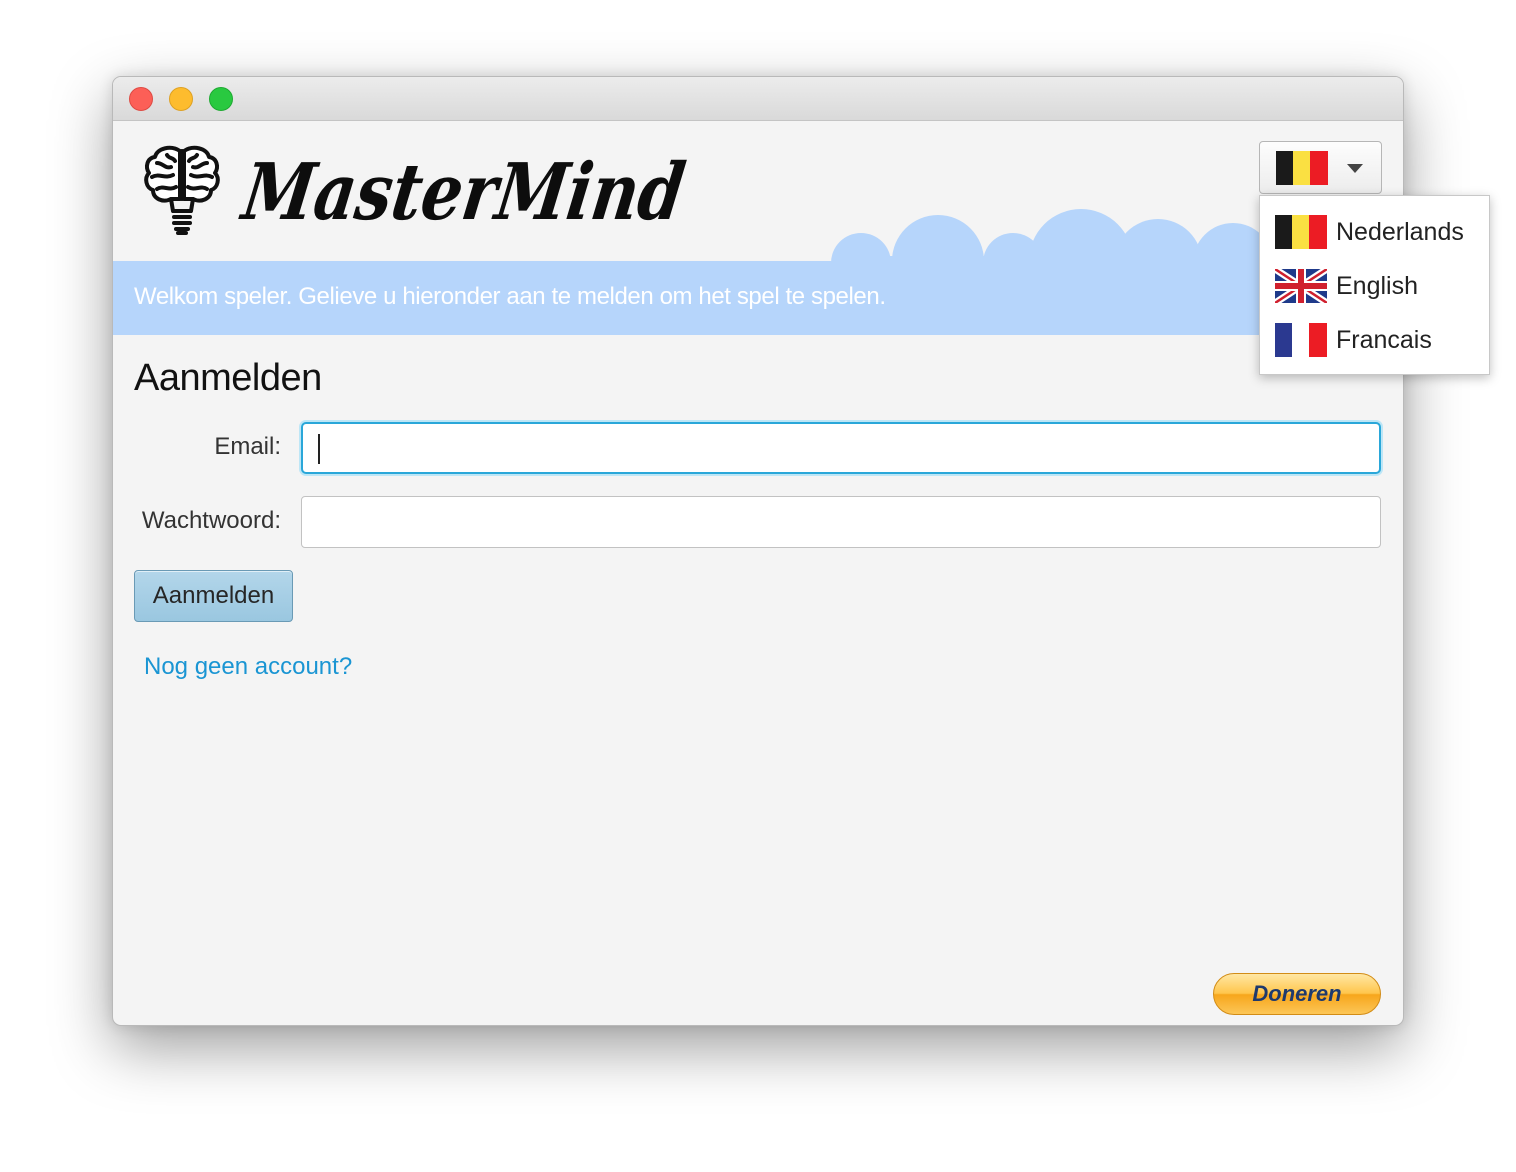 The width and height of the screenshot is (1516, 1172). Describe the element at coordinates (1301, 340) in the screenshot. I see `france-flag-icon` at that location.